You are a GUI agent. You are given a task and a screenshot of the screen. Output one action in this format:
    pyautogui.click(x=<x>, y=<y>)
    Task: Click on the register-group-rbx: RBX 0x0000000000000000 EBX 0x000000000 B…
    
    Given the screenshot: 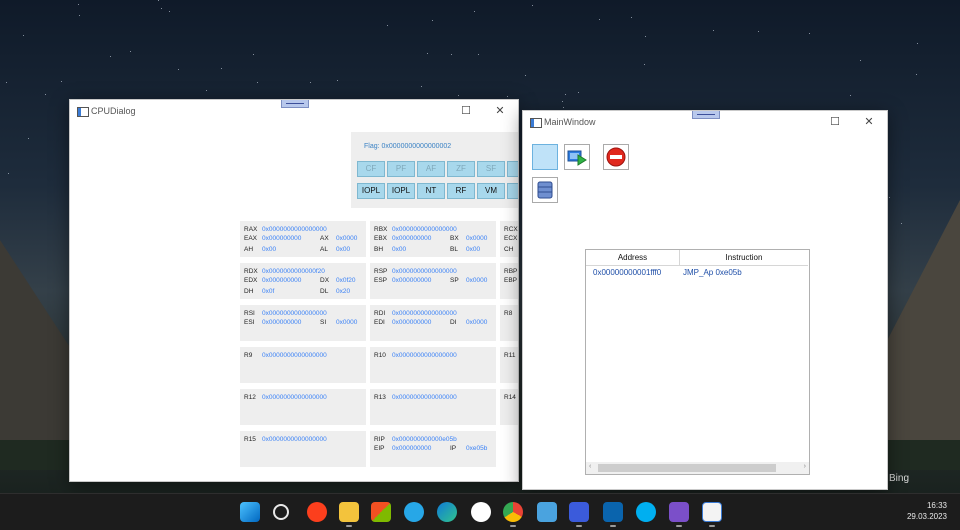 What is the action you would take?
    pyautogui.click(x=433, y=239)
    